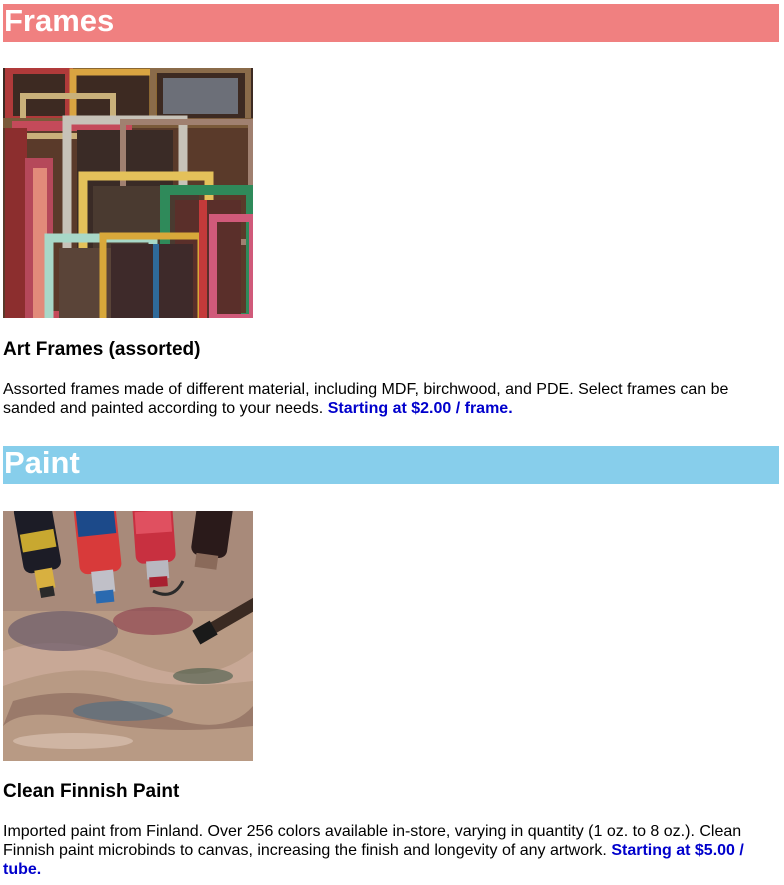 Image resolution: width=784 pixels, height=885 pixels. I want to click on frames-photo, so click(128, 193).